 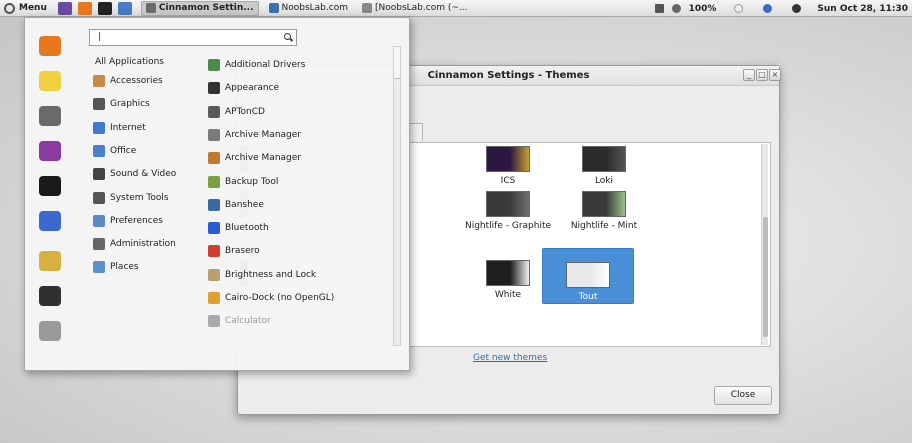 What do you see at coordinates (50, 331) in the screenshot?
I see `device-icon` at bounding box center [50, 331].